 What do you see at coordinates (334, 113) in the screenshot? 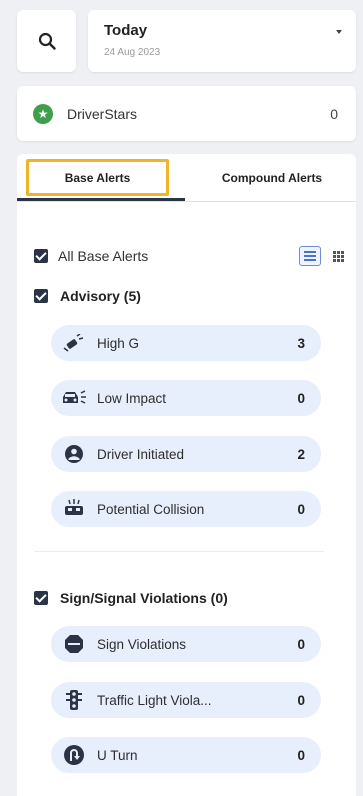
I see `driverstars-count: 0` at bounding box center [334, 113].